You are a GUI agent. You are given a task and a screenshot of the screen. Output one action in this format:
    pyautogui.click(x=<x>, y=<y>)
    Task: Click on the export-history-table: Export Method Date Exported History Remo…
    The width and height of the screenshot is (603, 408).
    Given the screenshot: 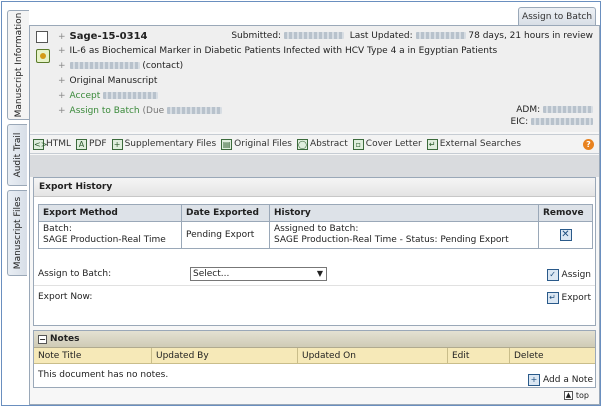 What is the action you would take?
    pyautogui.click(x=315, y=226)
    